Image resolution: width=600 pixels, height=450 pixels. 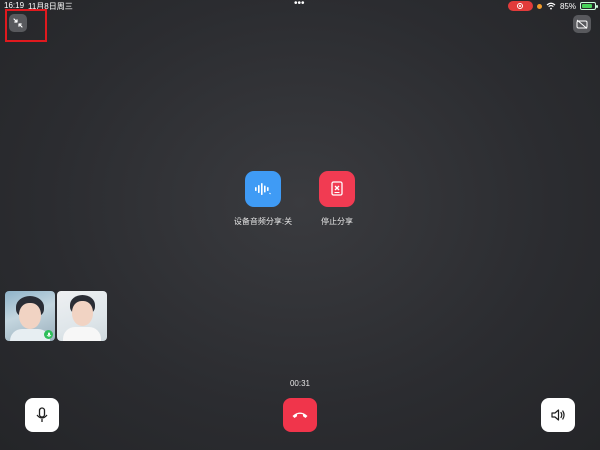 I want to click on hang-up-button, so click(x=300, y=415).